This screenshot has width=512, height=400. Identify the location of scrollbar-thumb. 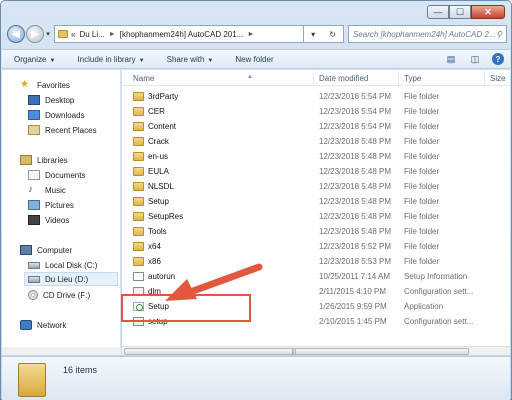
(296, 351).